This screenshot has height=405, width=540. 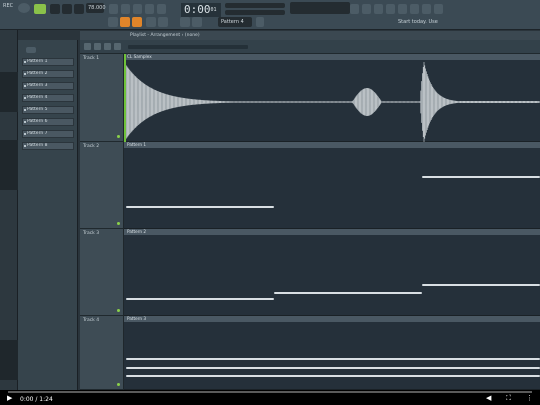 I want to click on select-mode-icon, so click(x=117, y=46).